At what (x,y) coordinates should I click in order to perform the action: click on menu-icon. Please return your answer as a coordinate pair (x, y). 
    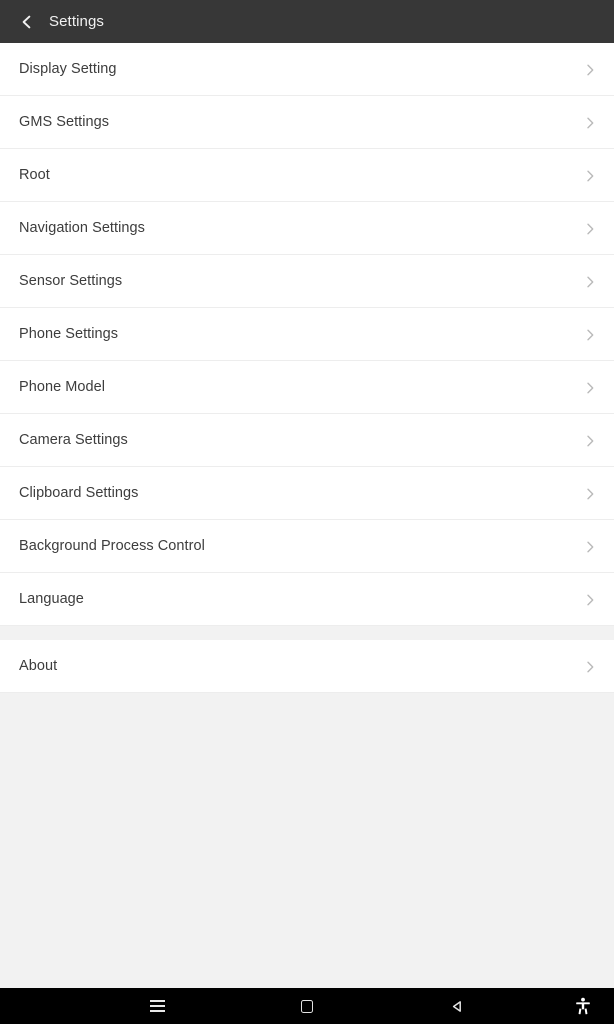
    Looking at the image, I should click on (157, 1006).